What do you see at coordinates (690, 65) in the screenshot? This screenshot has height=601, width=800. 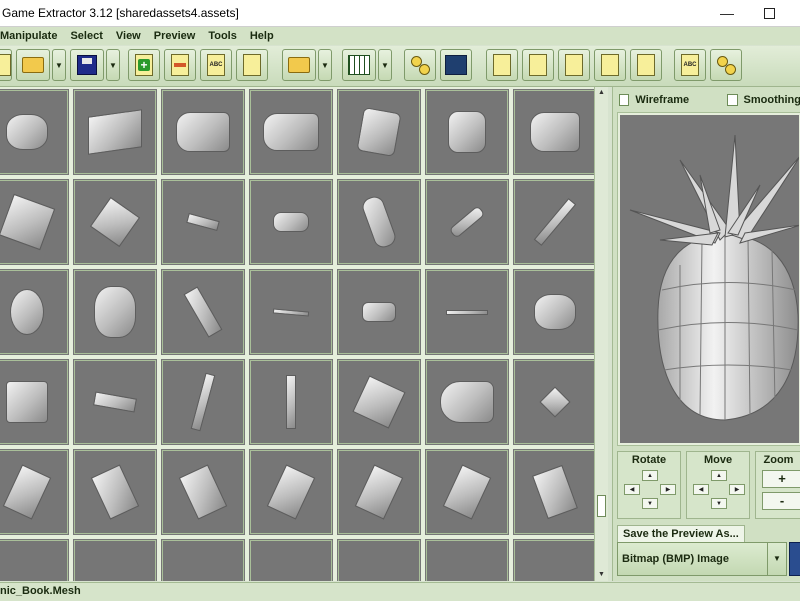 I see `rename-all-button: ABC` at bounding box center [690, 65].